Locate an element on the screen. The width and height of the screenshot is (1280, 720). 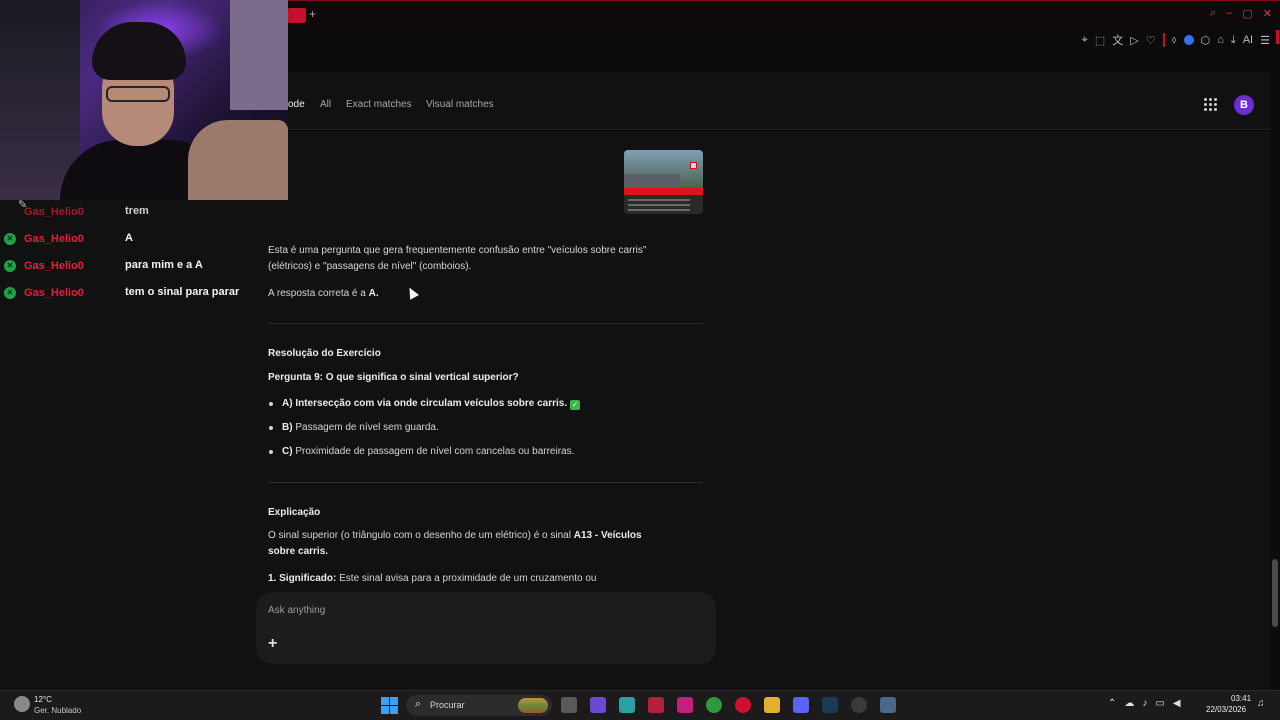
chat-message: ✕ Gas_Helio0 para mim e a A is located at coordinates (131, 266).